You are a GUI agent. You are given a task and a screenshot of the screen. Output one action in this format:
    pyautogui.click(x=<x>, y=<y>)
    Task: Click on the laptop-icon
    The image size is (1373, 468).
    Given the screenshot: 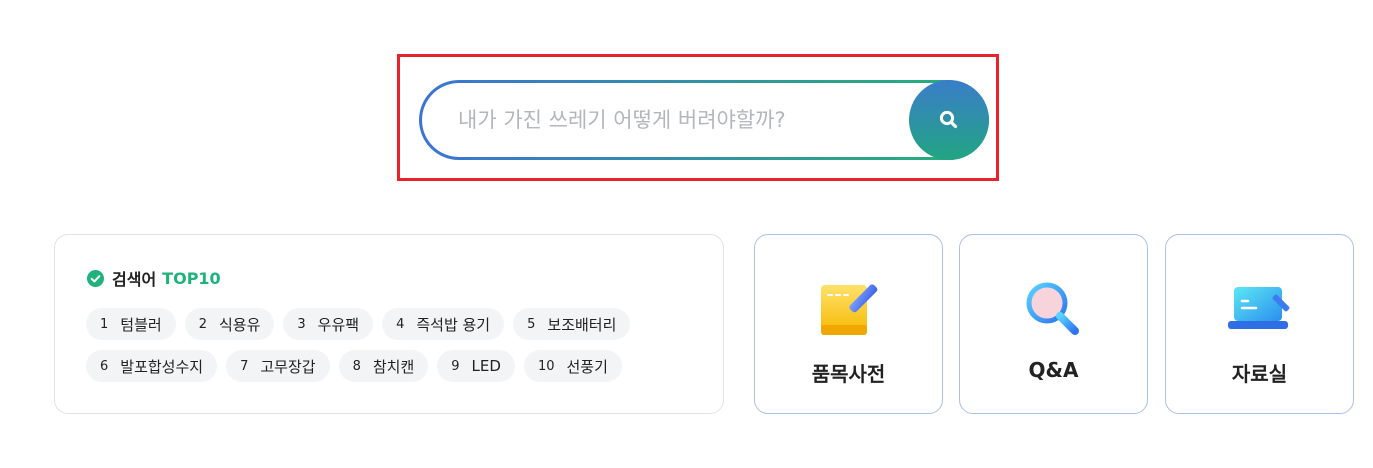 What is the action you would take?
    pyautogui.click(x=1258, y=308)
    